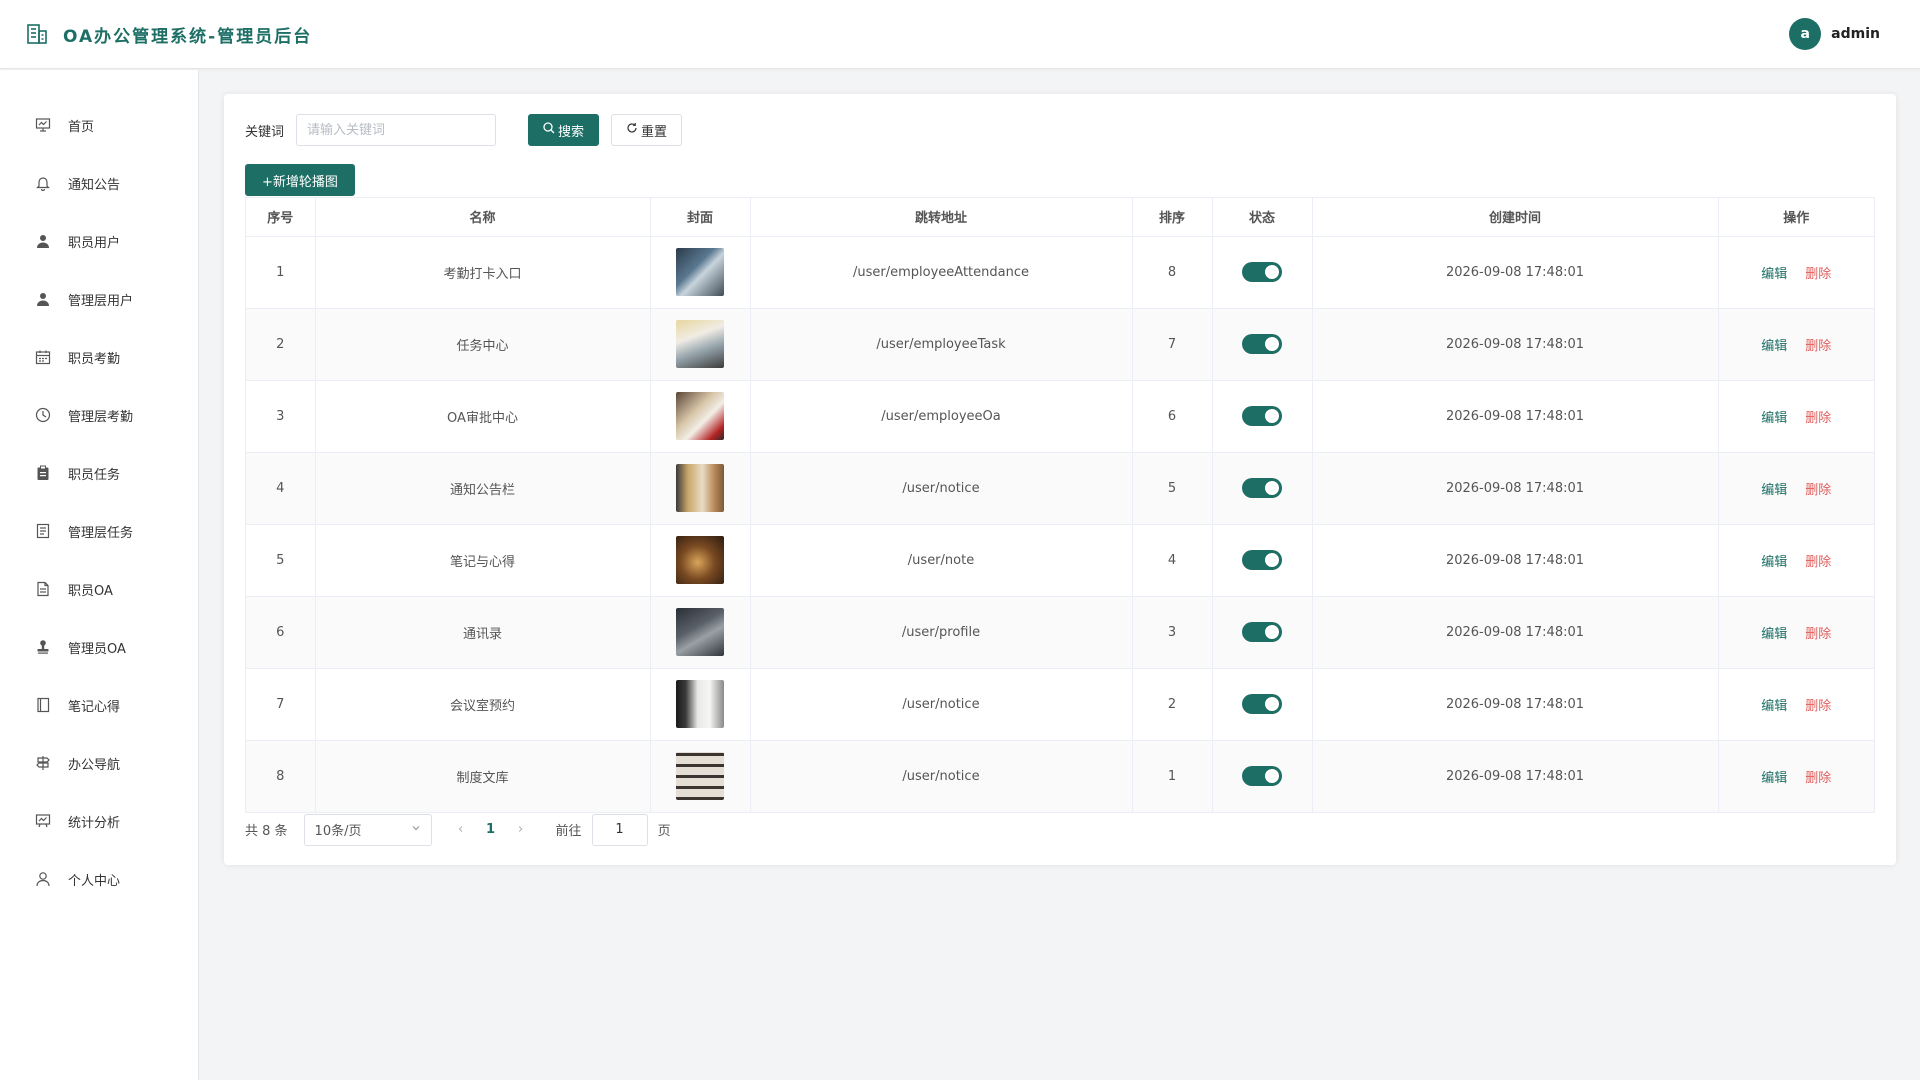 The height and width of the screenshot is (1080, 1920). I want to click on row-index: 5, so click(281, 560).